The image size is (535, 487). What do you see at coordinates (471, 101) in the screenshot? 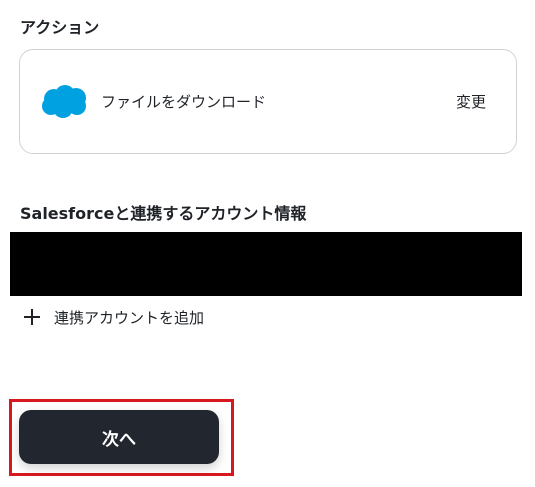
I see `change-action-link: 変更` at bounding box center [471, 101].